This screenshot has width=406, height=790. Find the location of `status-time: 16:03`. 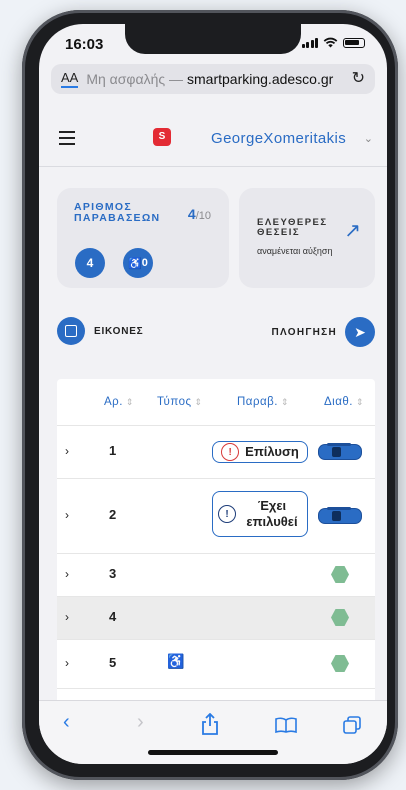

status-time: 16:03 is located at coordinates (84, 44).